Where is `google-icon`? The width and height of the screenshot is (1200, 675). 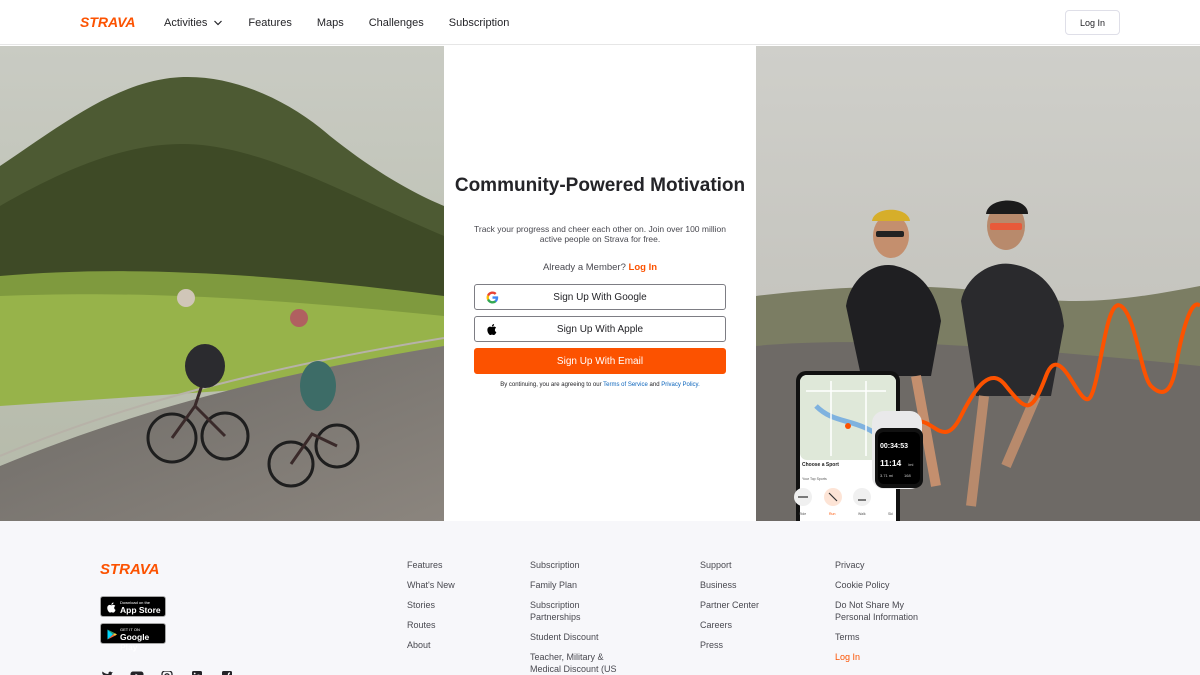
google-icon is located at coordinates (492, 297).